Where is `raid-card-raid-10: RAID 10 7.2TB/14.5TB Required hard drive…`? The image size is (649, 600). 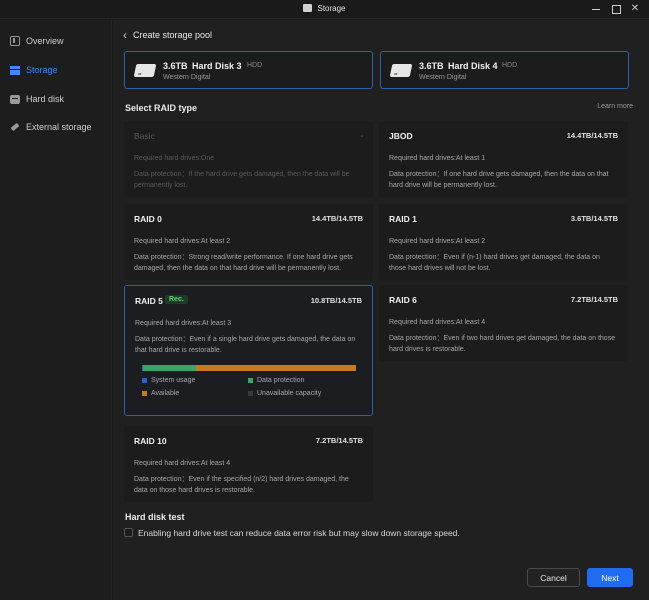 raid-card-raid-10: RAID 10 7.2TB/14.5TB Required hard drive… is located at coordinates (248, 464).